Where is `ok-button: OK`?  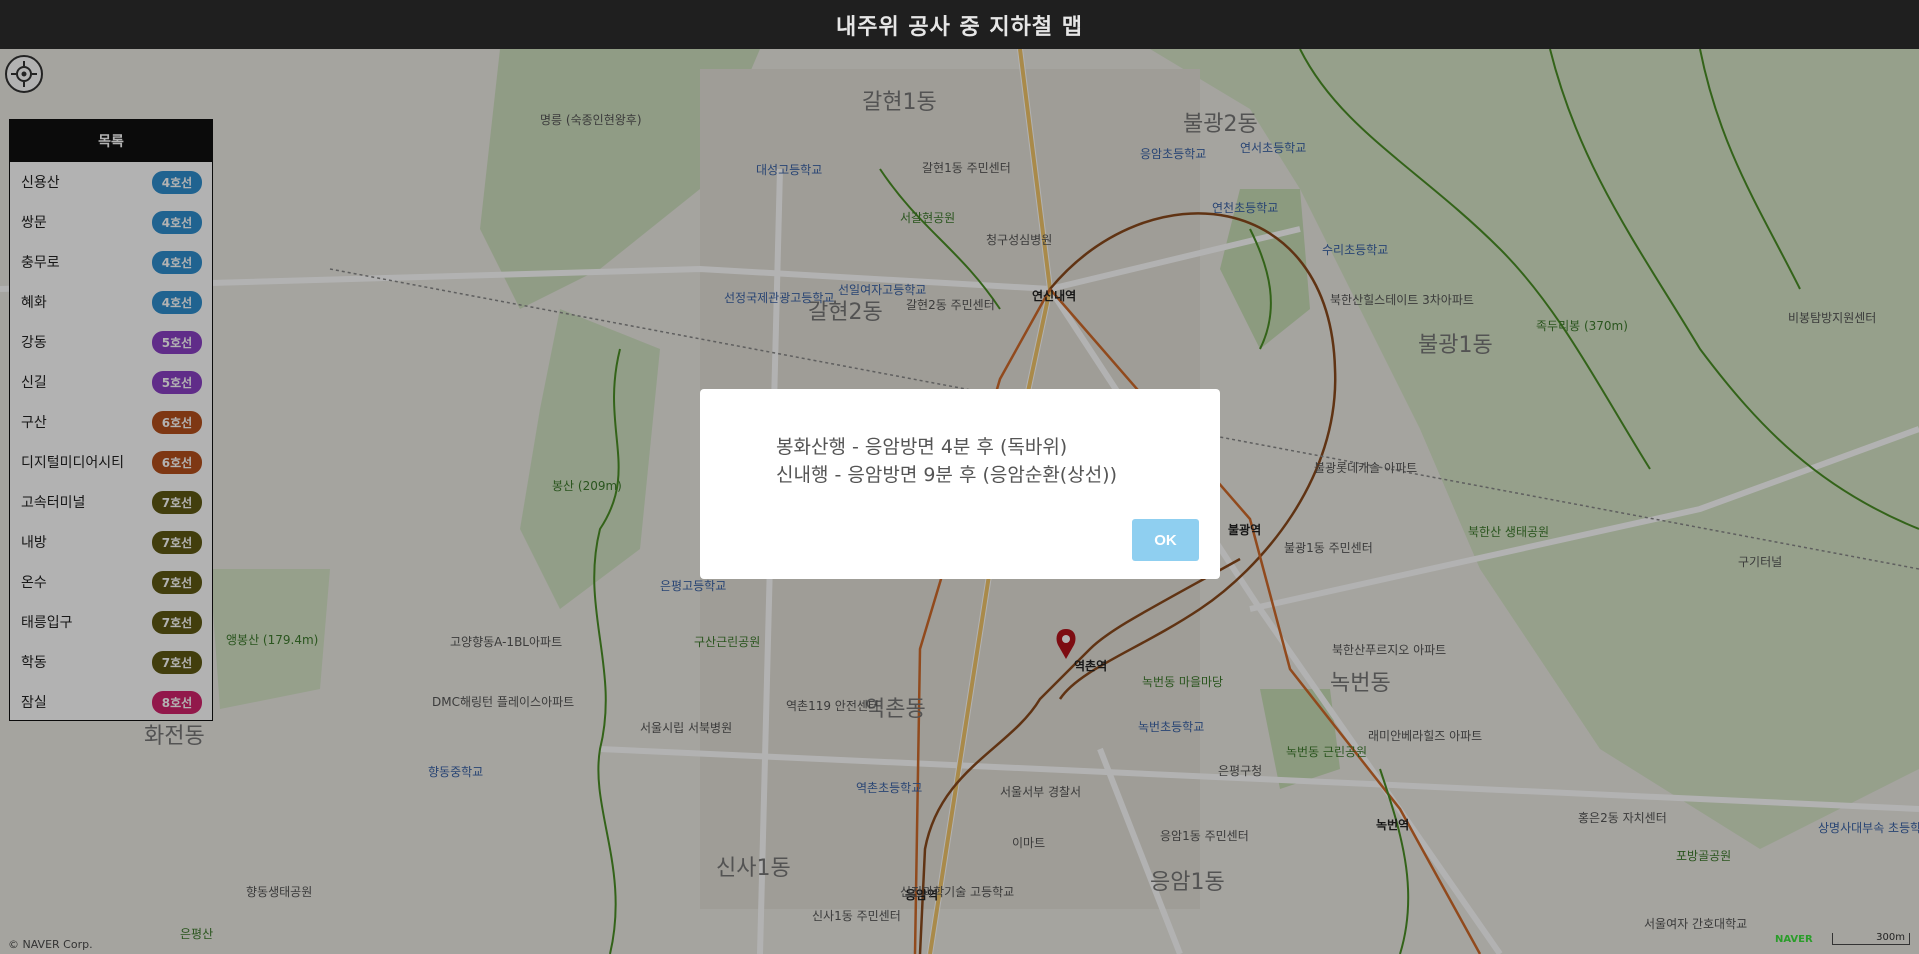 ok-button: OK is located at coordinates (1165, 540).